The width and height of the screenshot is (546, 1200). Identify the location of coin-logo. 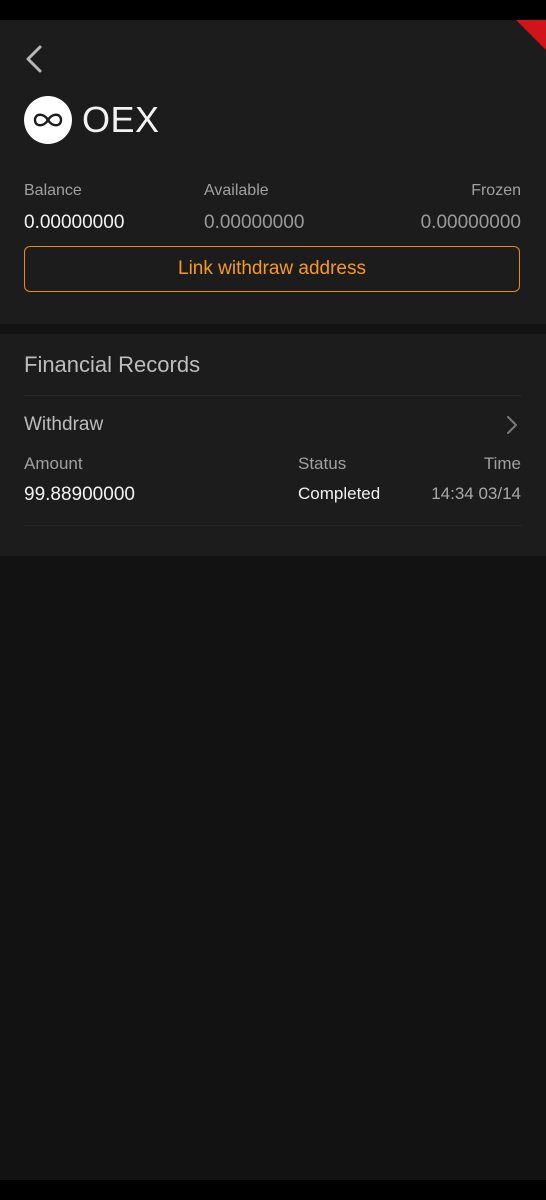
(48, 120).